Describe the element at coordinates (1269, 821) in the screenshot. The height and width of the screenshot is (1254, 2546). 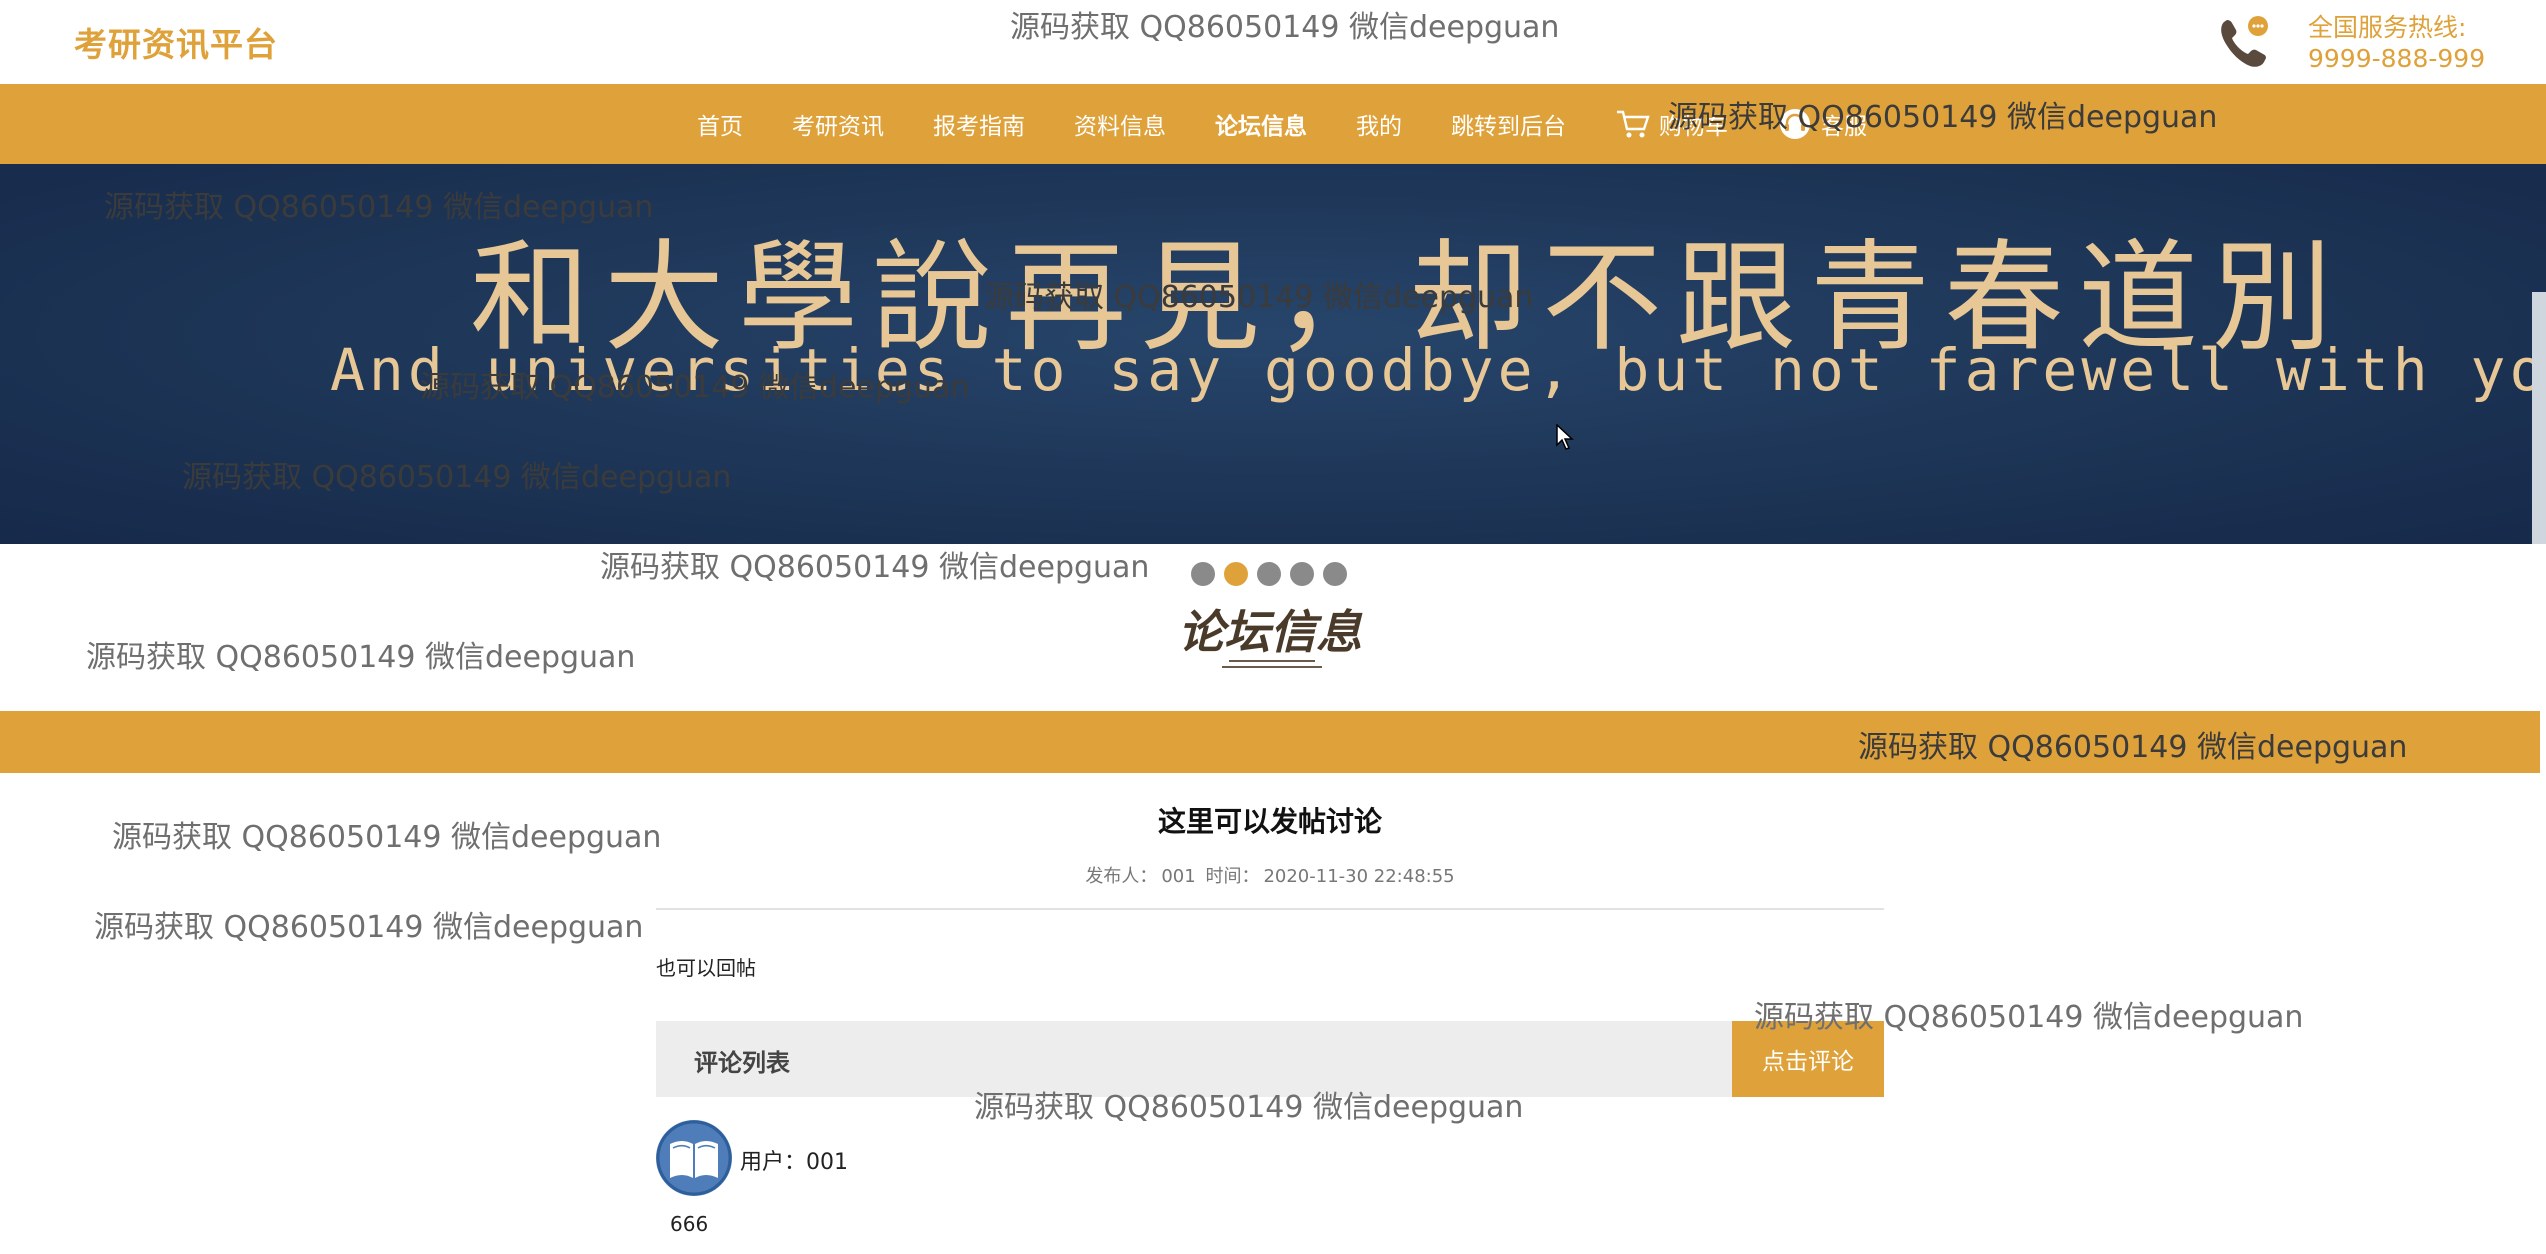
I see `post-title: 这里可以发帖讨论` at that location.